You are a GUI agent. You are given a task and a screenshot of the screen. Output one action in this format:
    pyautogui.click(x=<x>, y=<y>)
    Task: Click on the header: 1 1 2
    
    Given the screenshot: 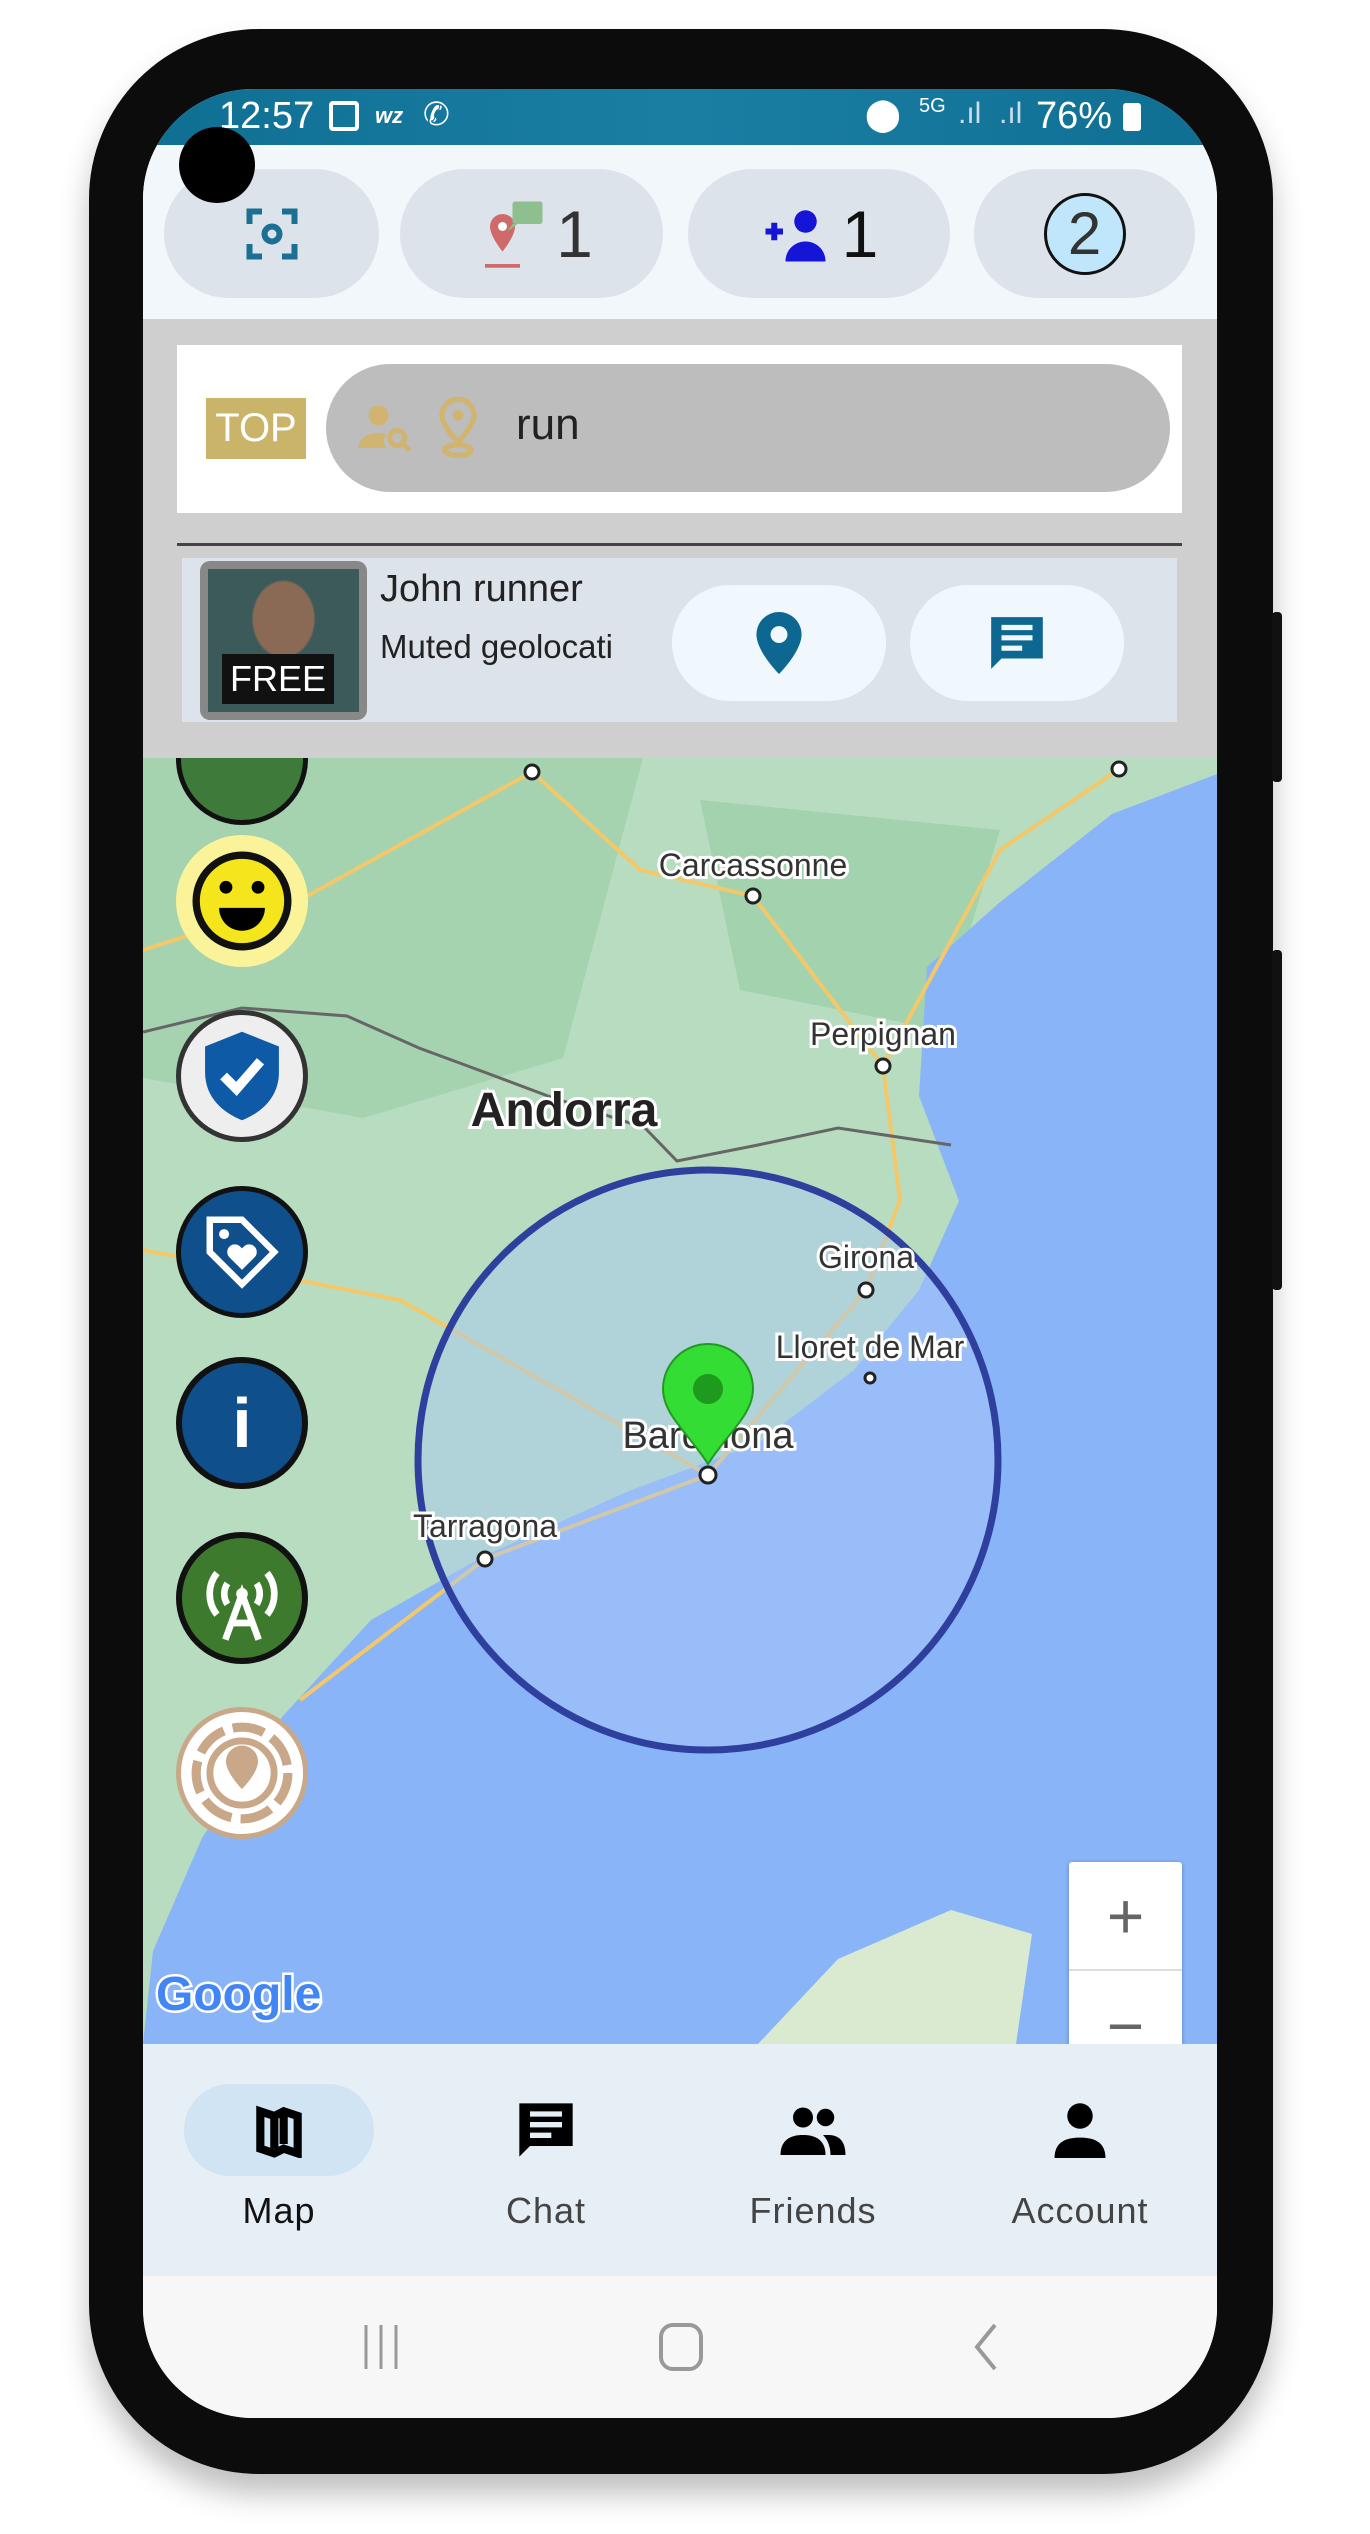 What is the action you would take?
    pyautogui.click(x=680, y=232)
    